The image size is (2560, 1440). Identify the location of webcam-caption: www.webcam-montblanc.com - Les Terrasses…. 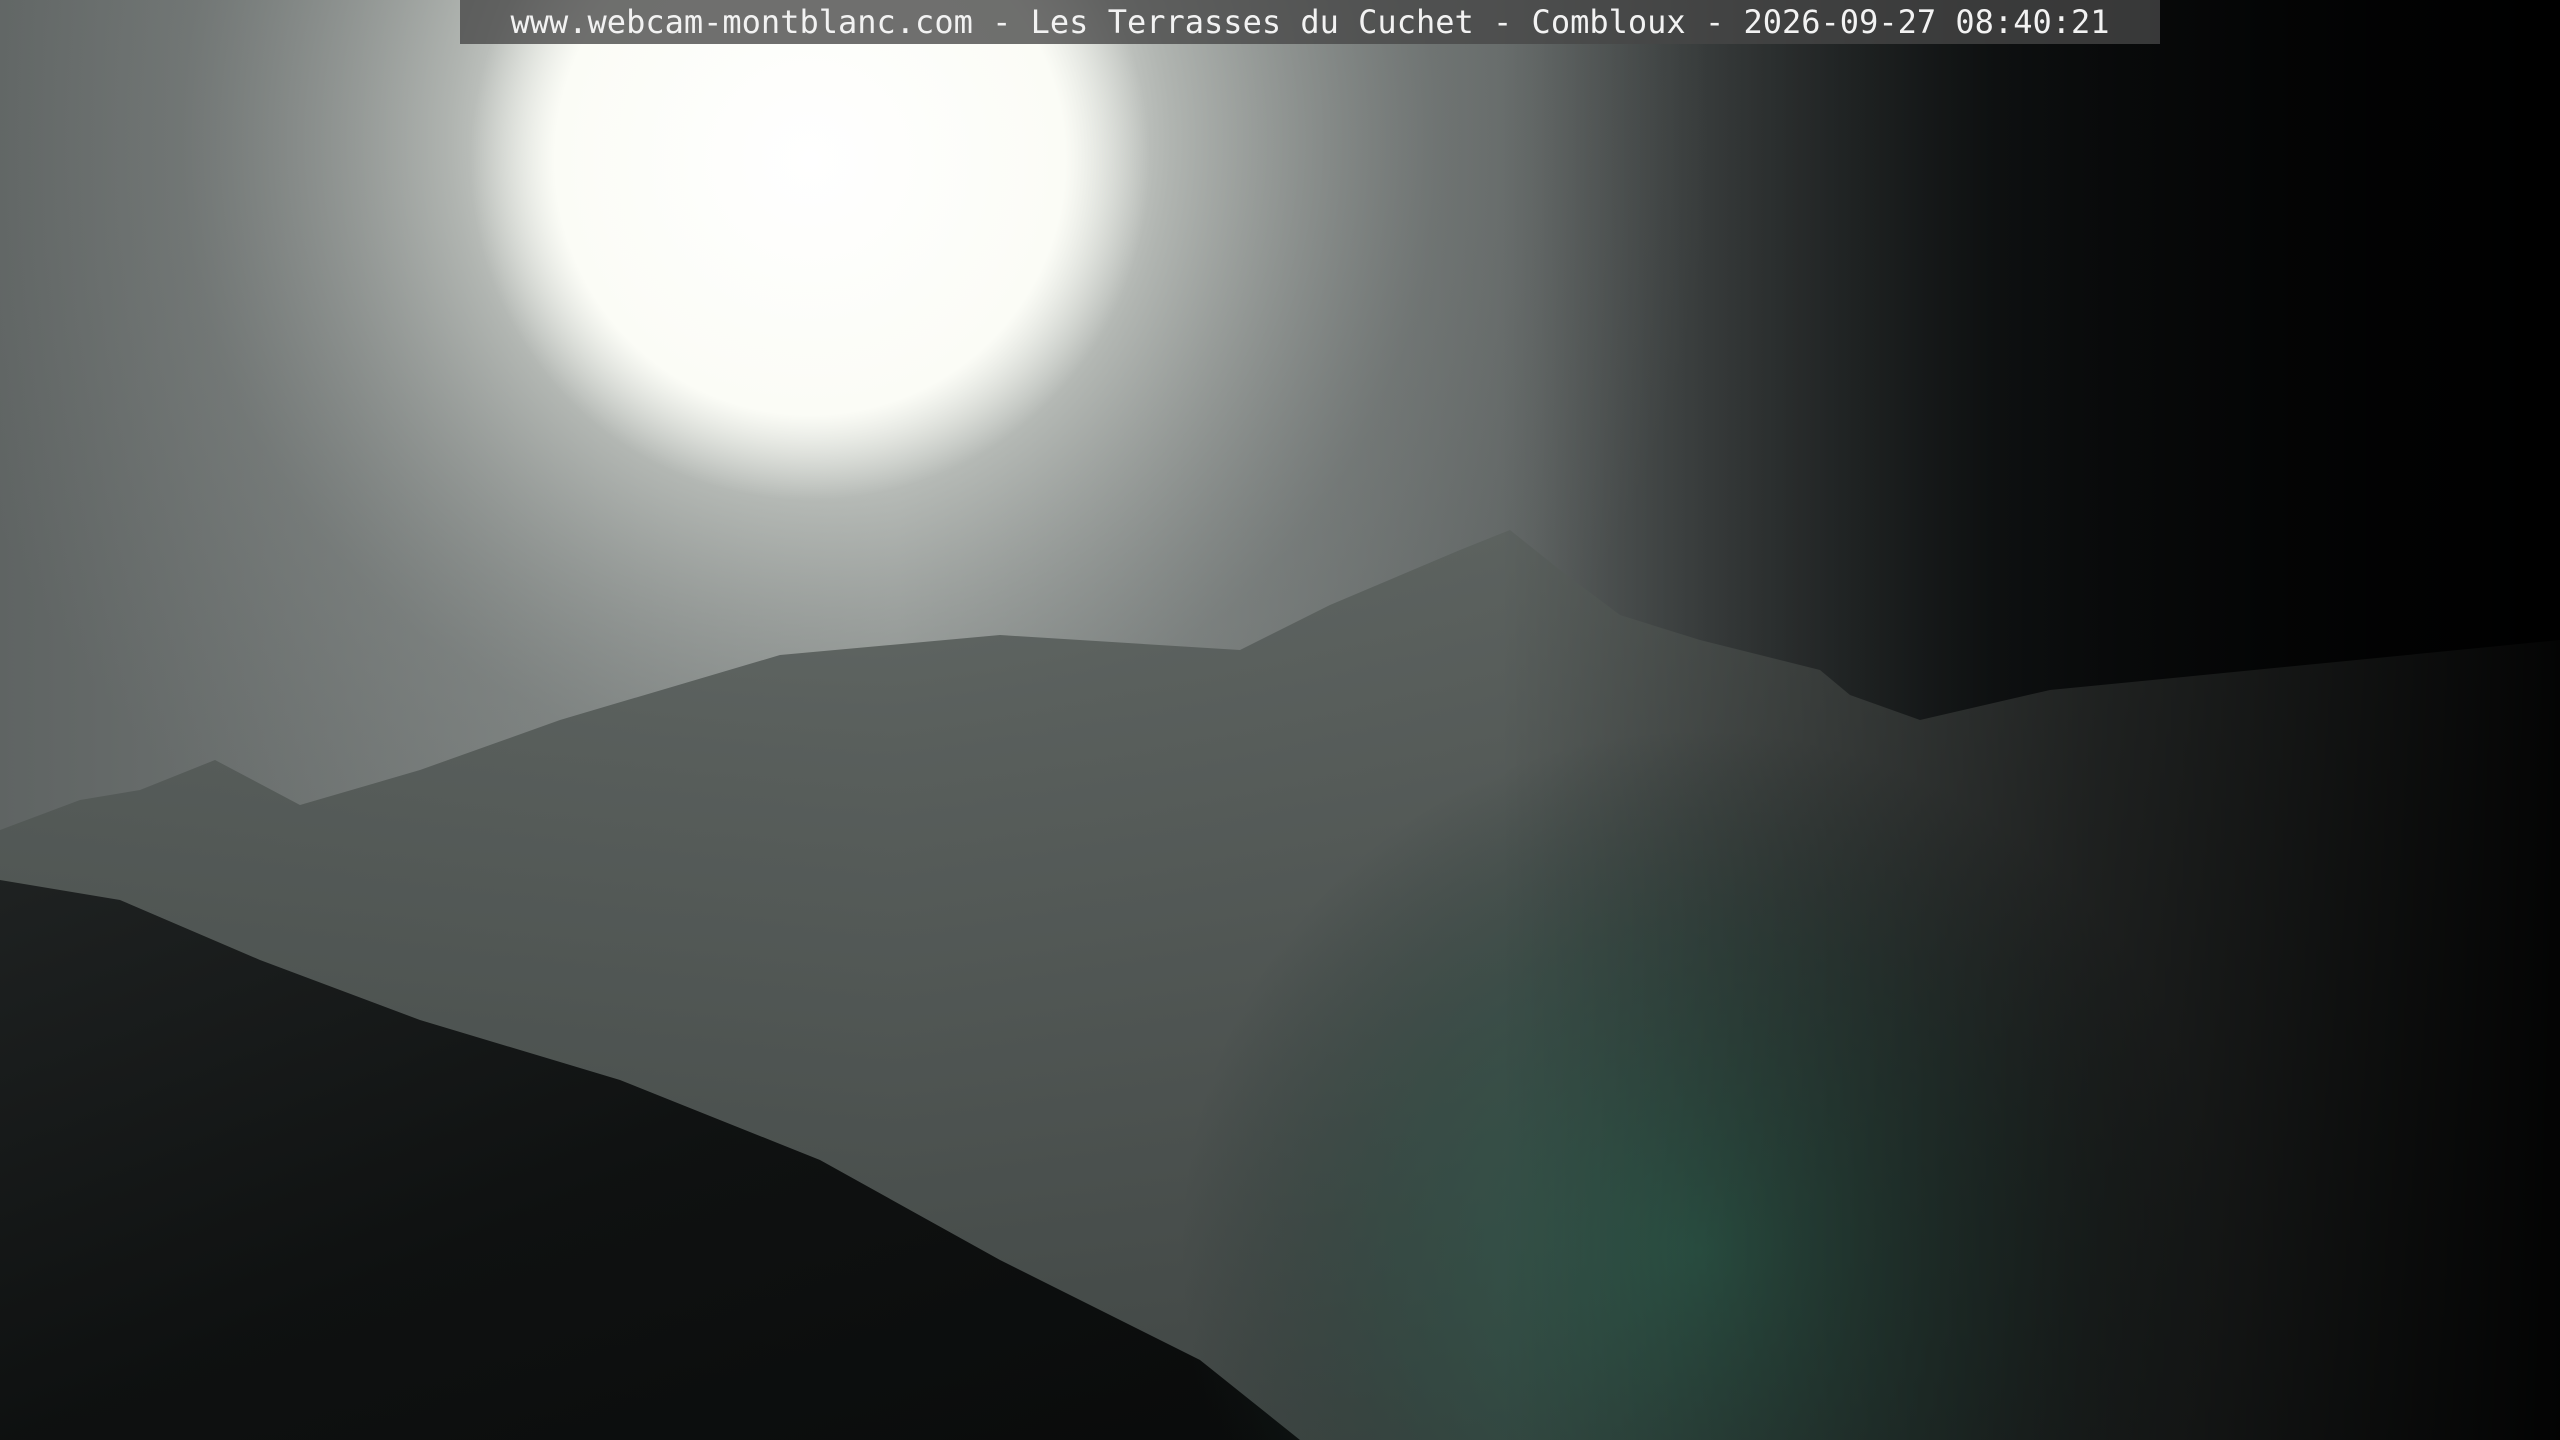
(1310, 22).